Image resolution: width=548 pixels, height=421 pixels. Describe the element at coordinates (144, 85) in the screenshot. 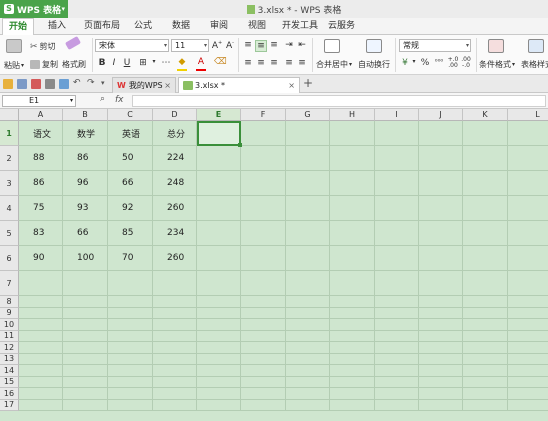

I see `doc-tab-mywps: W 我的WPS ×` at that location.